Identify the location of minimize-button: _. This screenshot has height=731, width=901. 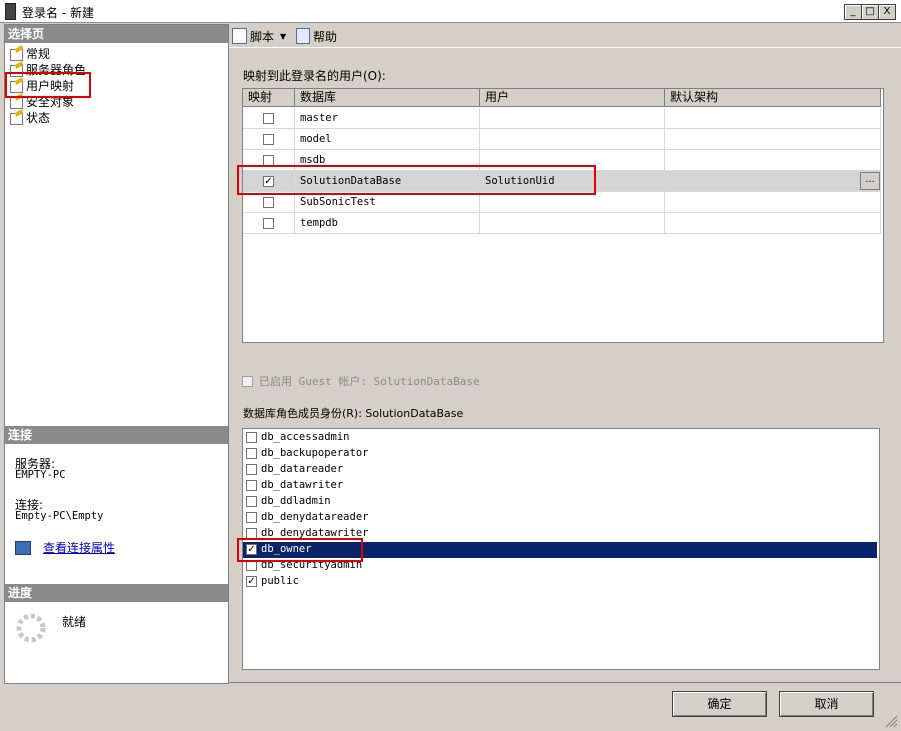
(853, 12).